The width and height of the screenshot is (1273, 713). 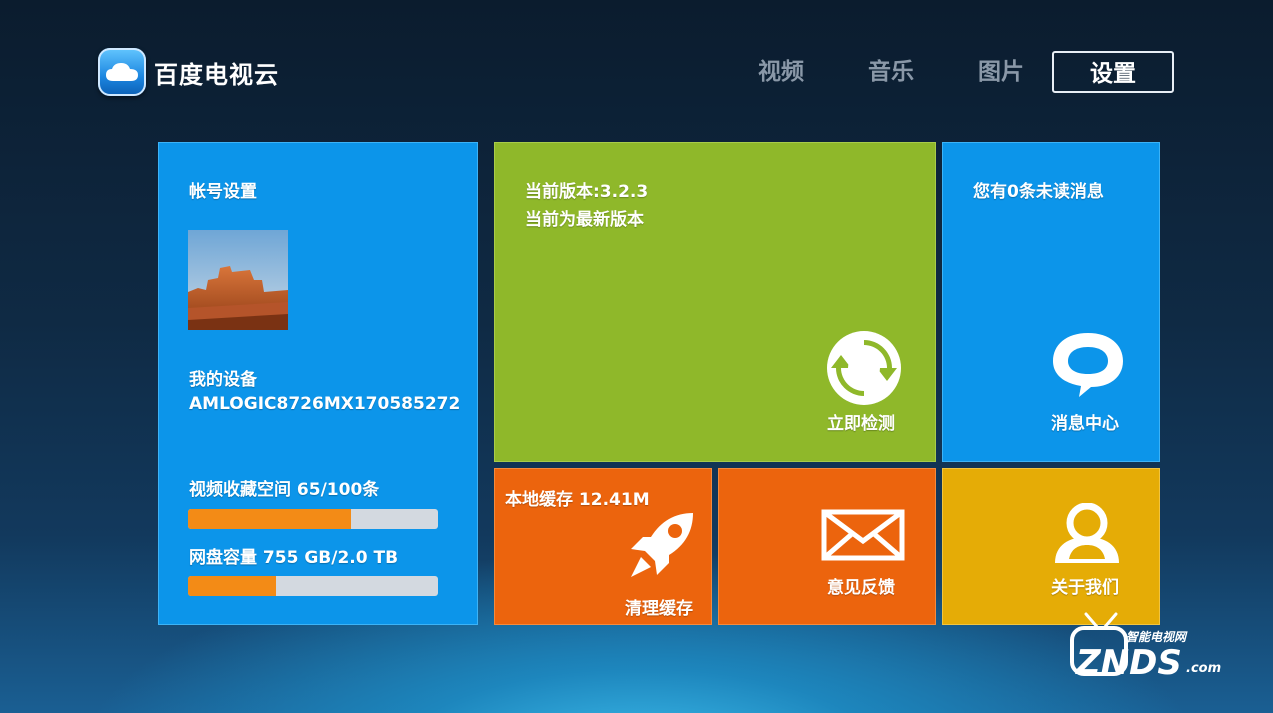 I want to click on znds-watermark: 智能电视网 ZNDS .com, so click(x=1153, y=648).